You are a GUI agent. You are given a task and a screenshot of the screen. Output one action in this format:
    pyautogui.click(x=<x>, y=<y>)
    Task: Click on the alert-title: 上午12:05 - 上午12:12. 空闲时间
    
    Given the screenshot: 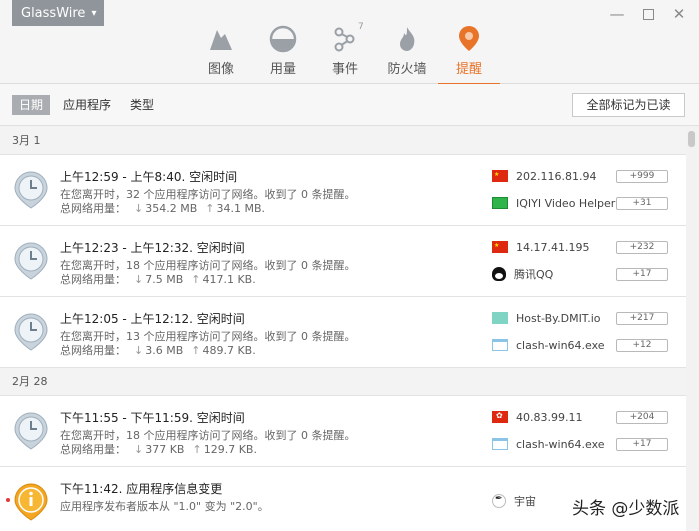 What is the action you would take?
    pyautogui.click(x=152, y=319)
    